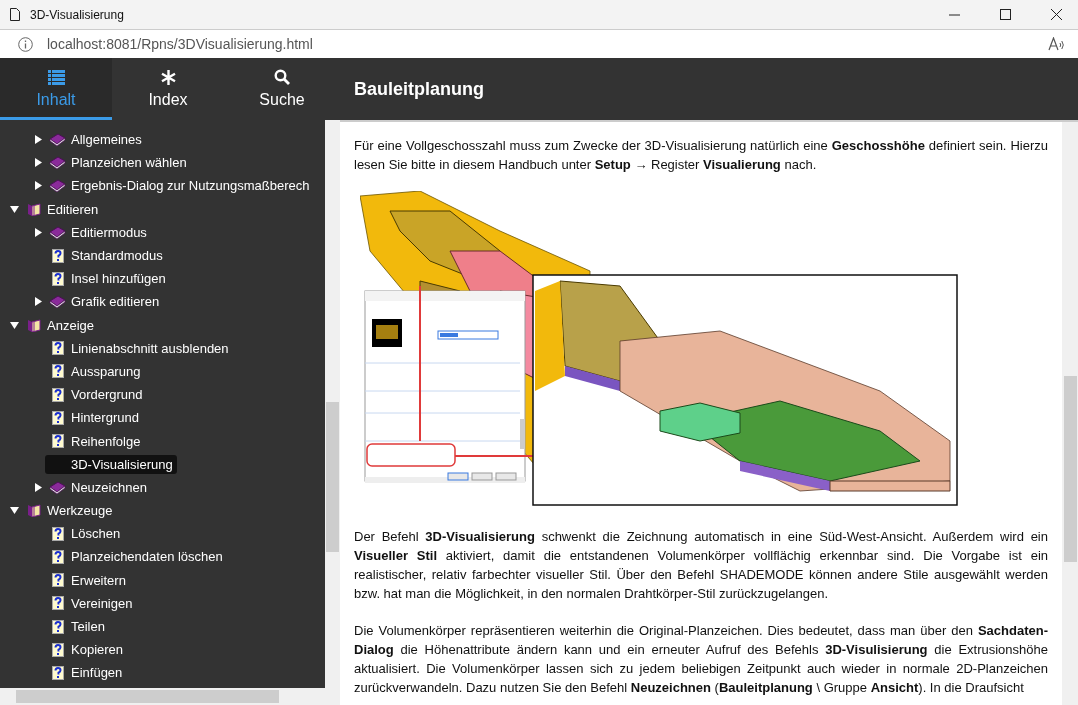 The width and height of the screenshot is (1078, 705). What do you see at coordinates (282, 77) in the screenshot?
I see `search-icon` at bounding box center [282, 77].